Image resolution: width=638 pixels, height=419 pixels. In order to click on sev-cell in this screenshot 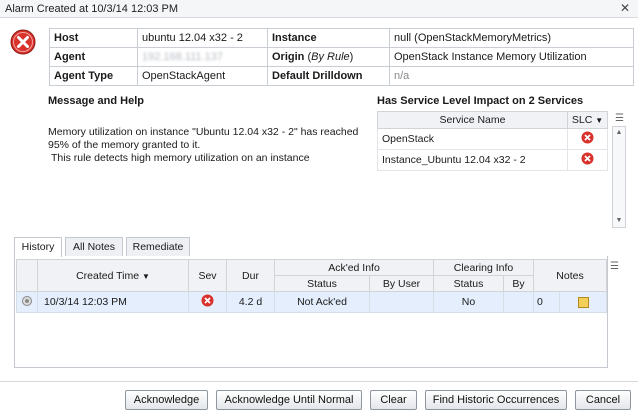, I will do `click(207, 302)`.